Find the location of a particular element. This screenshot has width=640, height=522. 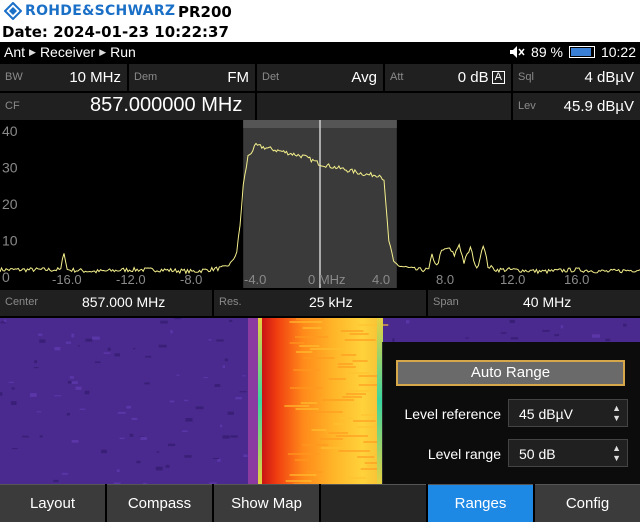

att-value: 0 dB is located at coordinates (473, 77).